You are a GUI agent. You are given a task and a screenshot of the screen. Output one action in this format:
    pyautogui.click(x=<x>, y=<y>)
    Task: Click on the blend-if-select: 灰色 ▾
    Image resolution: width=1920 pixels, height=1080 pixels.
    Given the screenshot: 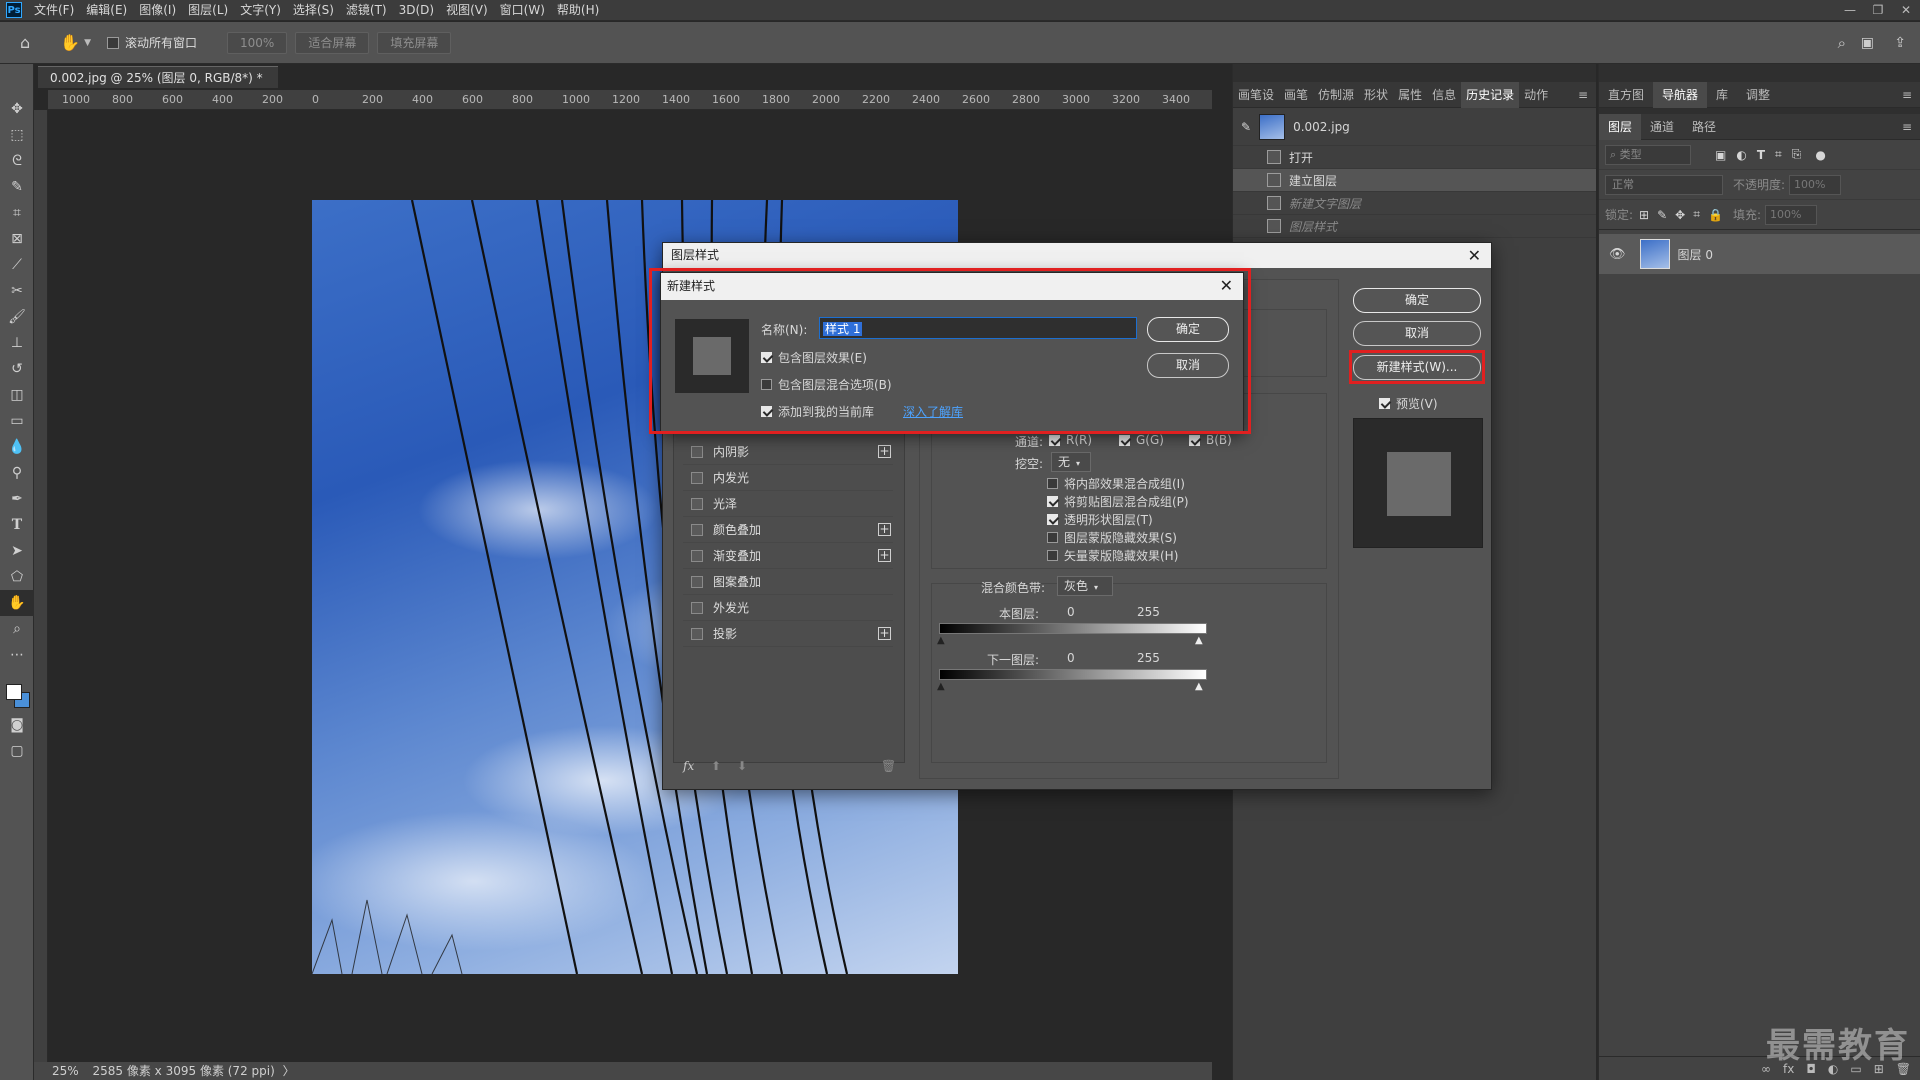 What is the action you would take?
    pyautogui.click(x=1085, y=586)
    